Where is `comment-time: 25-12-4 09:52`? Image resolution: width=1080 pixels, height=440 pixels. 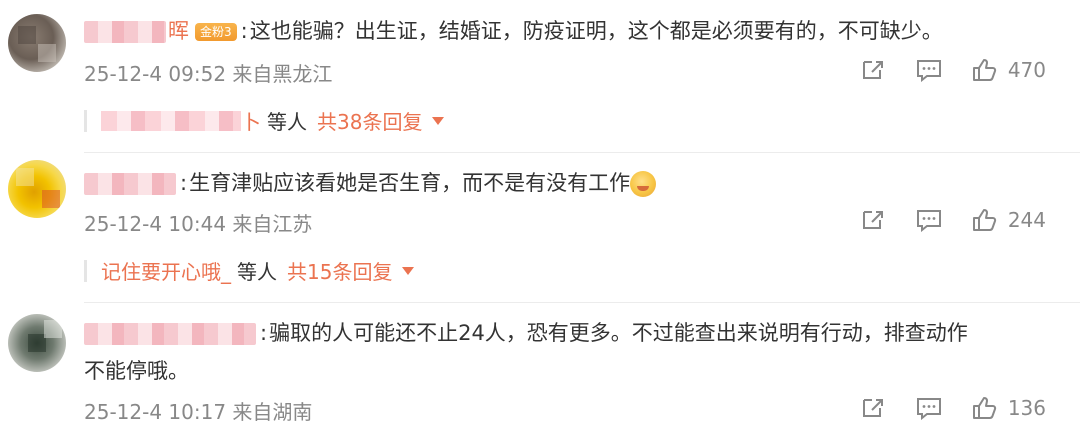 comment-time: 25-12-4 09:52 is located at coordinates (155, 74).